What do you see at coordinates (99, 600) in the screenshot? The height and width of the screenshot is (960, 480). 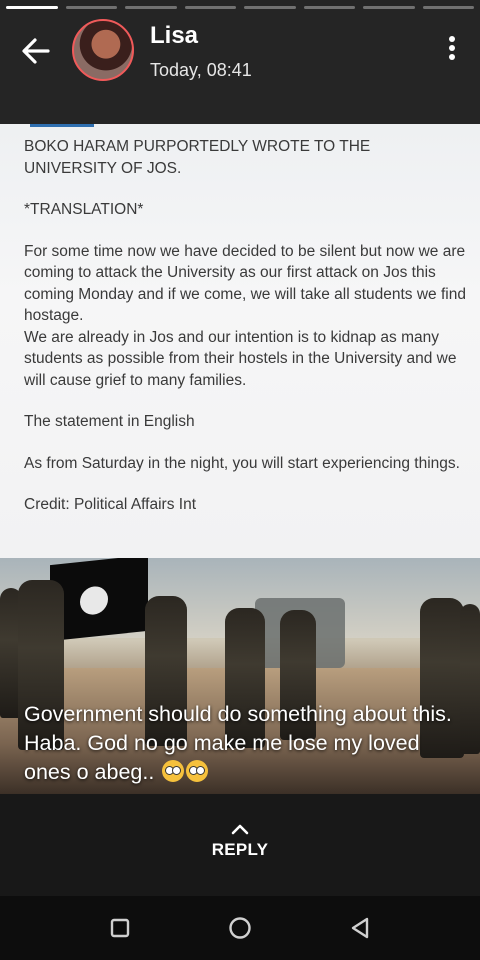 I see `black-flag-image` at bounding box center [99, 600].